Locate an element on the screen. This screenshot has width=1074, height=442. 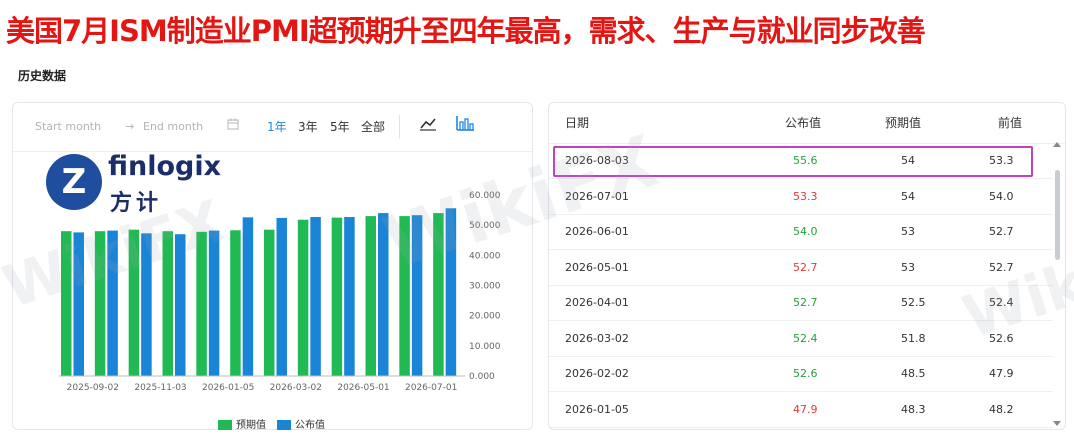
table-row: 2026-07-01 53.3 54 54.0 is located at coordinates (801, 197).